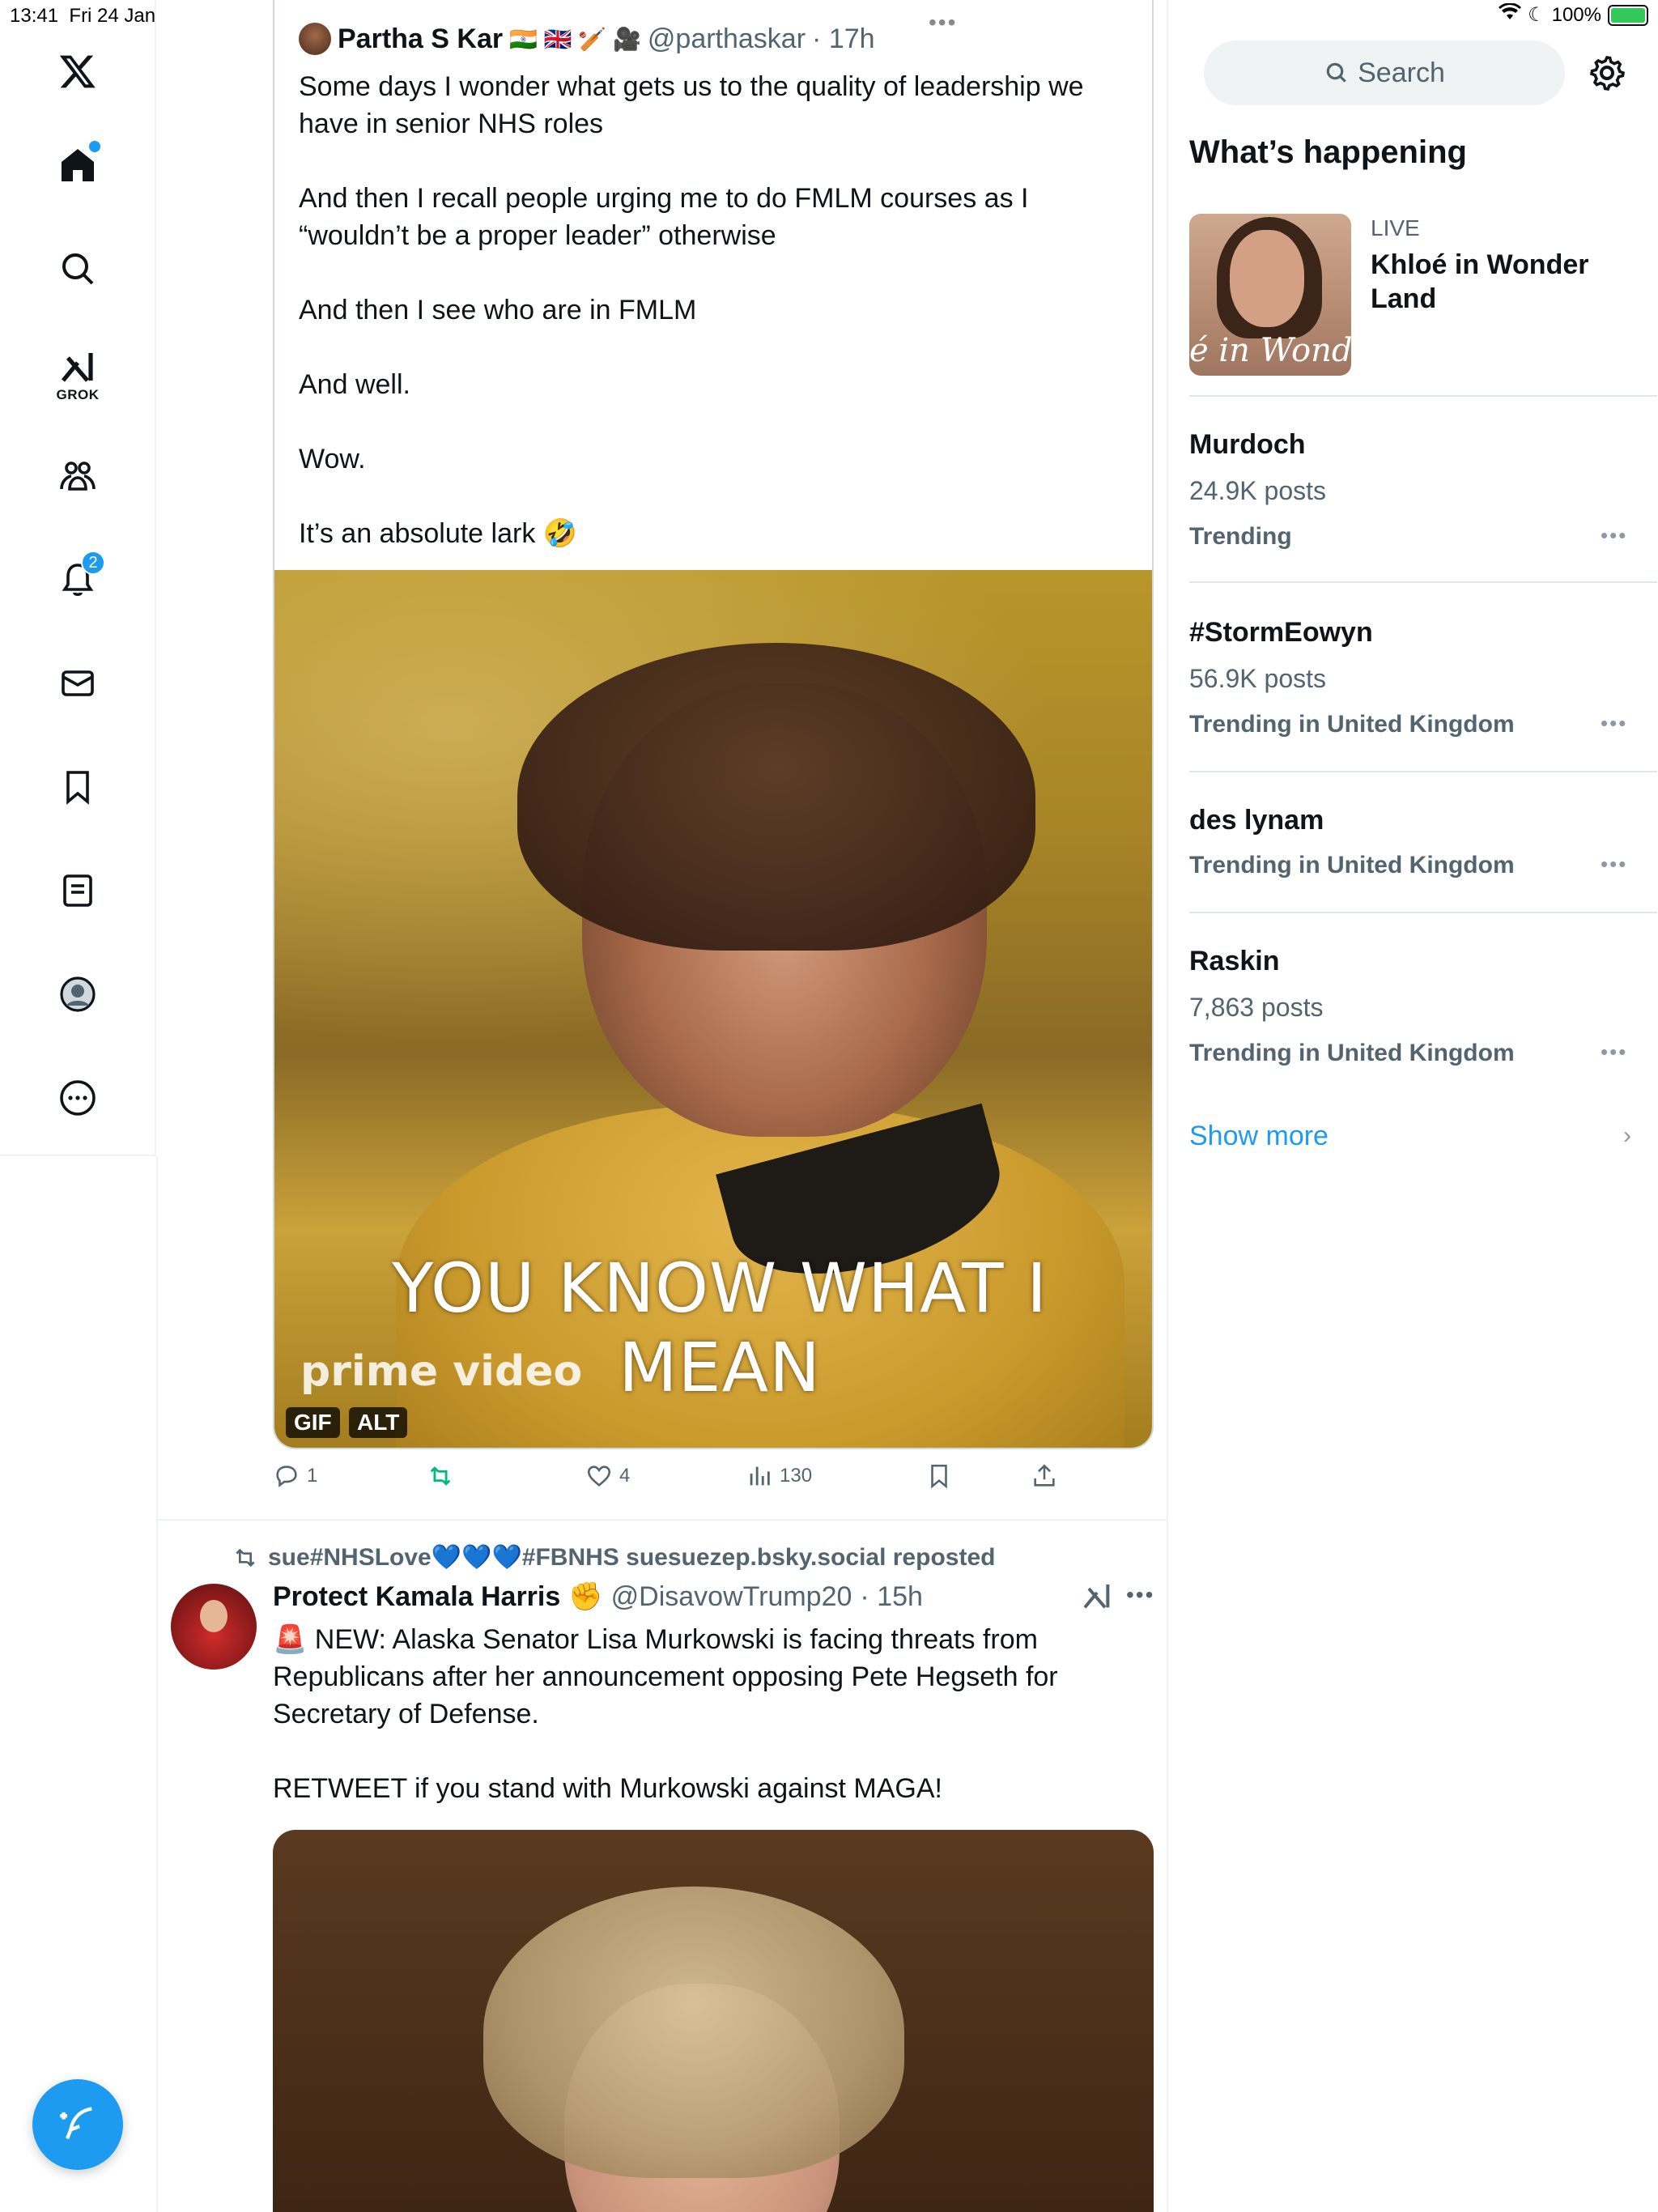  Describe the element at coordinates (1240, 536) in the screenshot. I see `trend-meta: Trending` at that location.